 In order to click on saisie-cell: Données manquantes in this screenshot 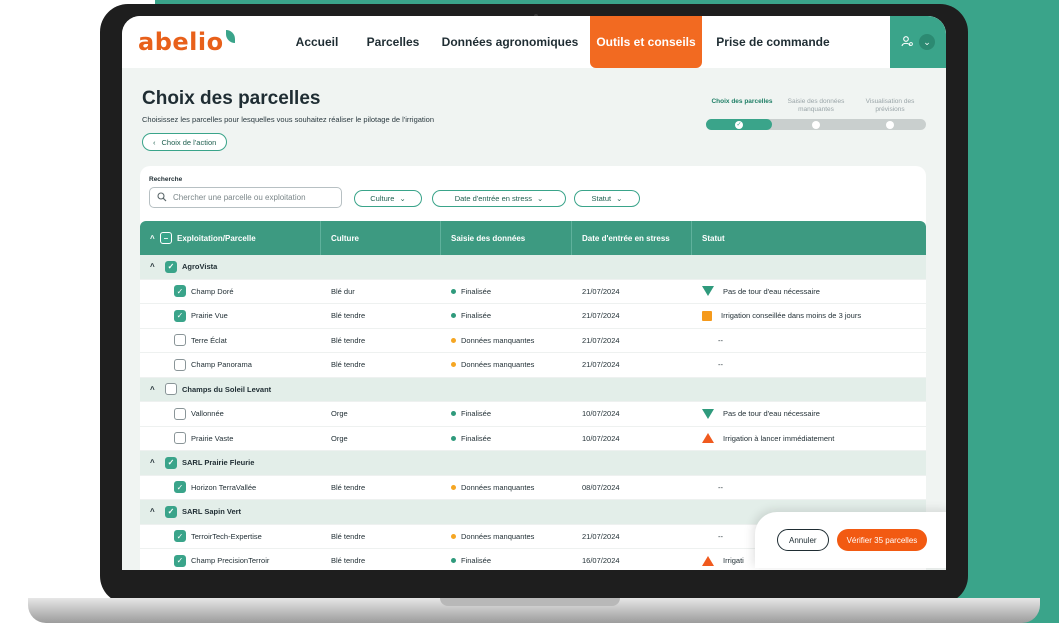, I will do `click(506, 537)`.